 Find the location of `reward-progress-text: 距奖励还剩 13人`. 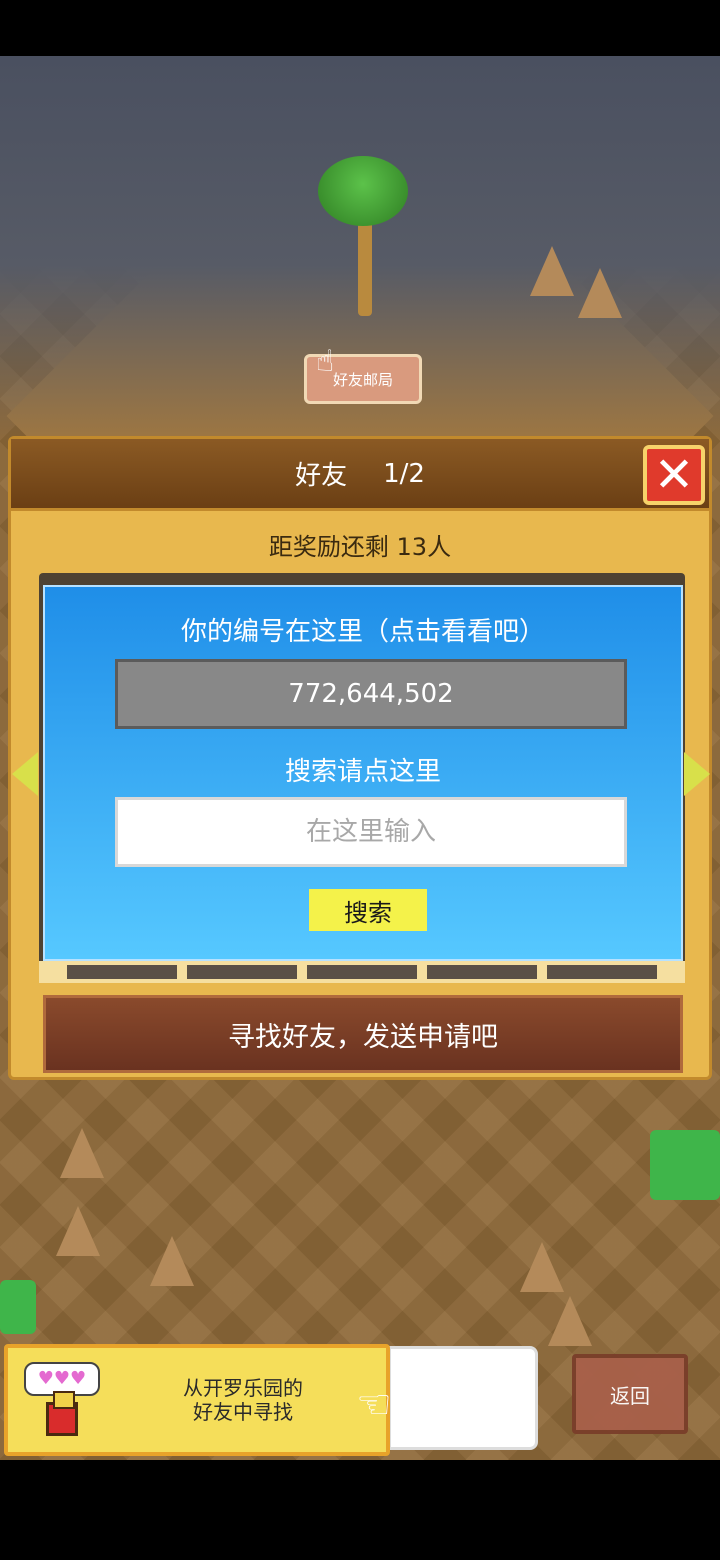

reward-progress-text: 距奖励还剩 13人 is located at coordinates (360, 547).